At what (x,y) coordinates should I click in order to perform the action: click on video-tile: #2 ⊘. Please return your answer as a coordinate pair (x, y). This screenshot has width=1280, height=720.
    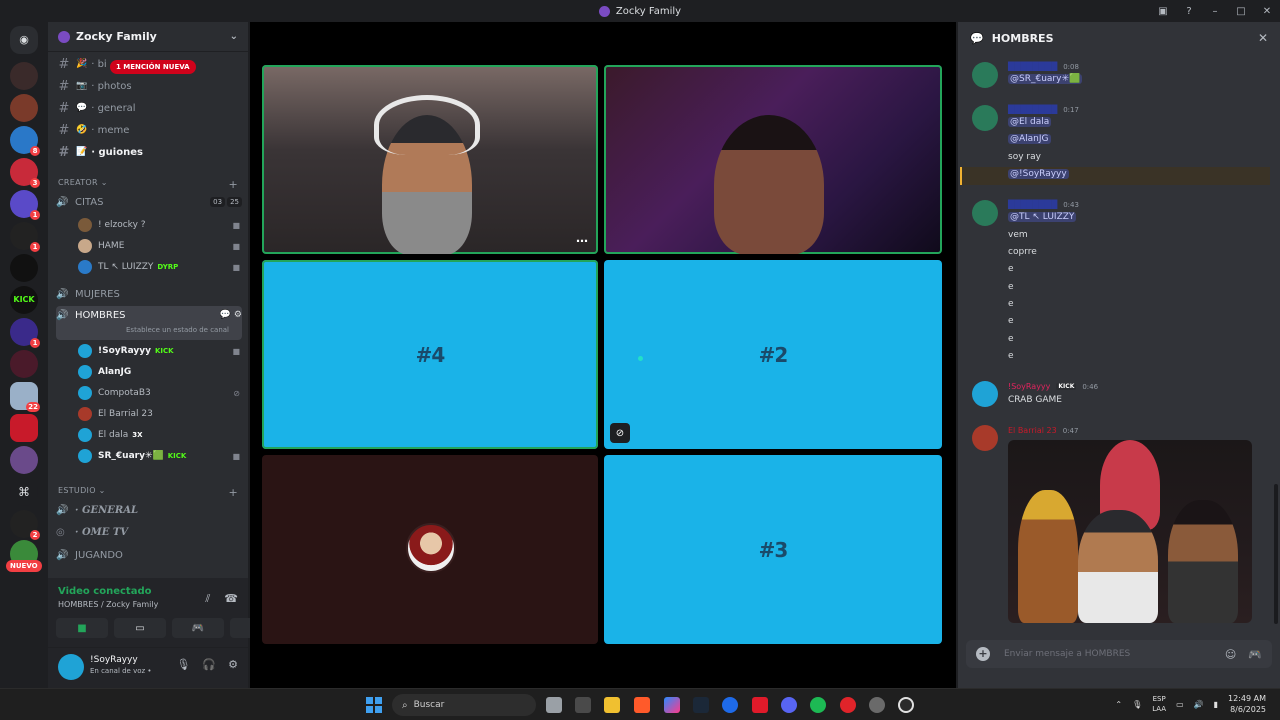
    Looking at the image, I should click on (773, 354).